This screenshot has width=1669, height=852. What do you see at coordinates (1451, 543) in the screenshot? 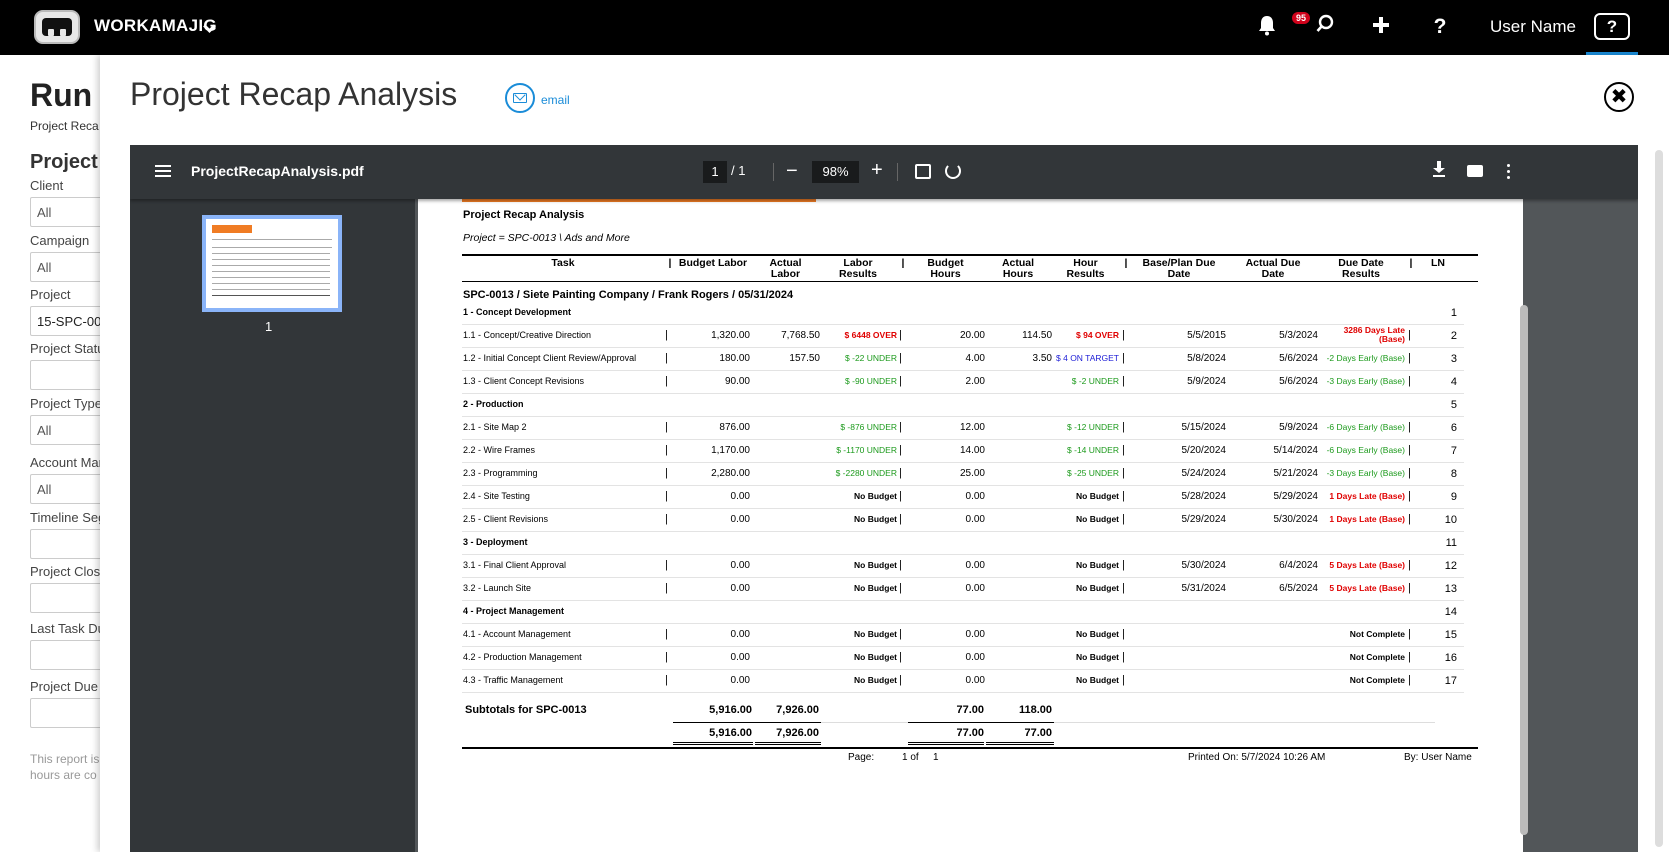
I see `line-number-cell: 11` at bounding box center [1451, 543].